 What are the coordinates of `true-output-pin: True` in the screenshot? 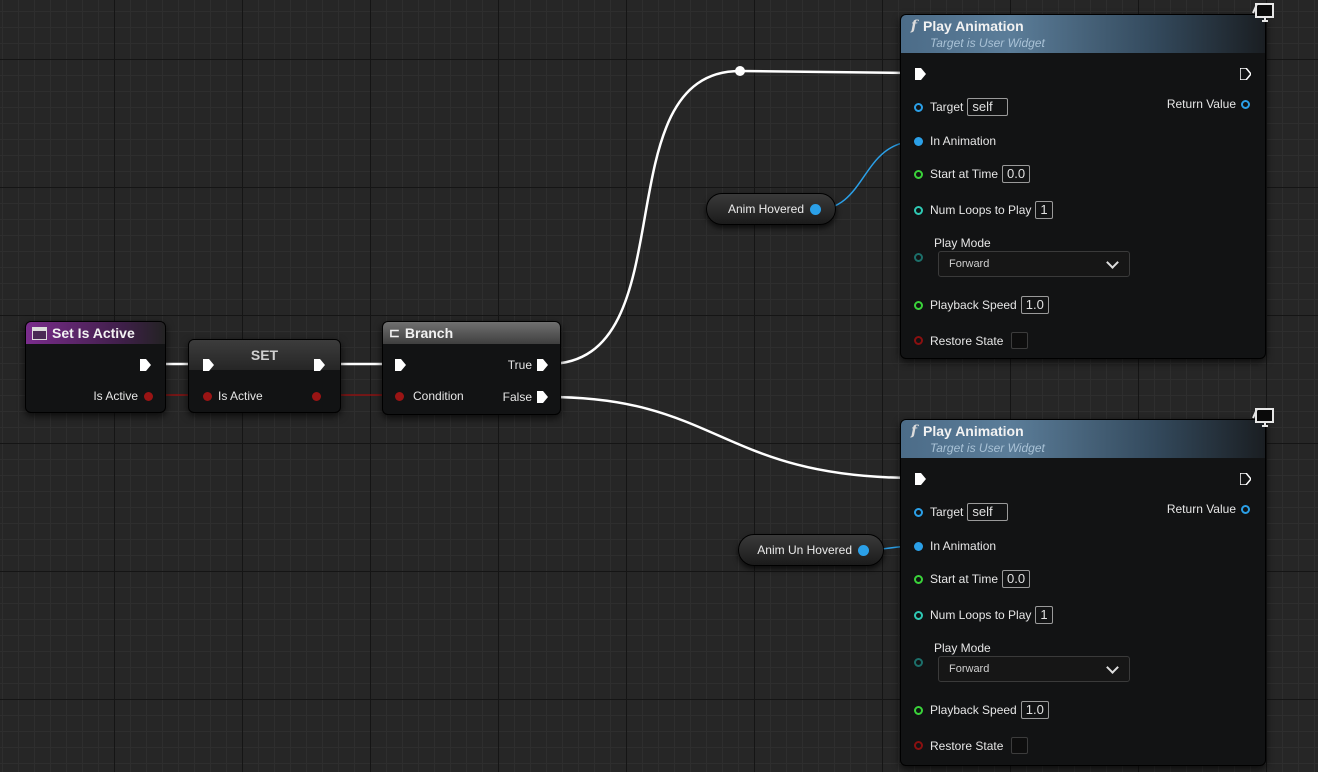 It's located at (528, 365).